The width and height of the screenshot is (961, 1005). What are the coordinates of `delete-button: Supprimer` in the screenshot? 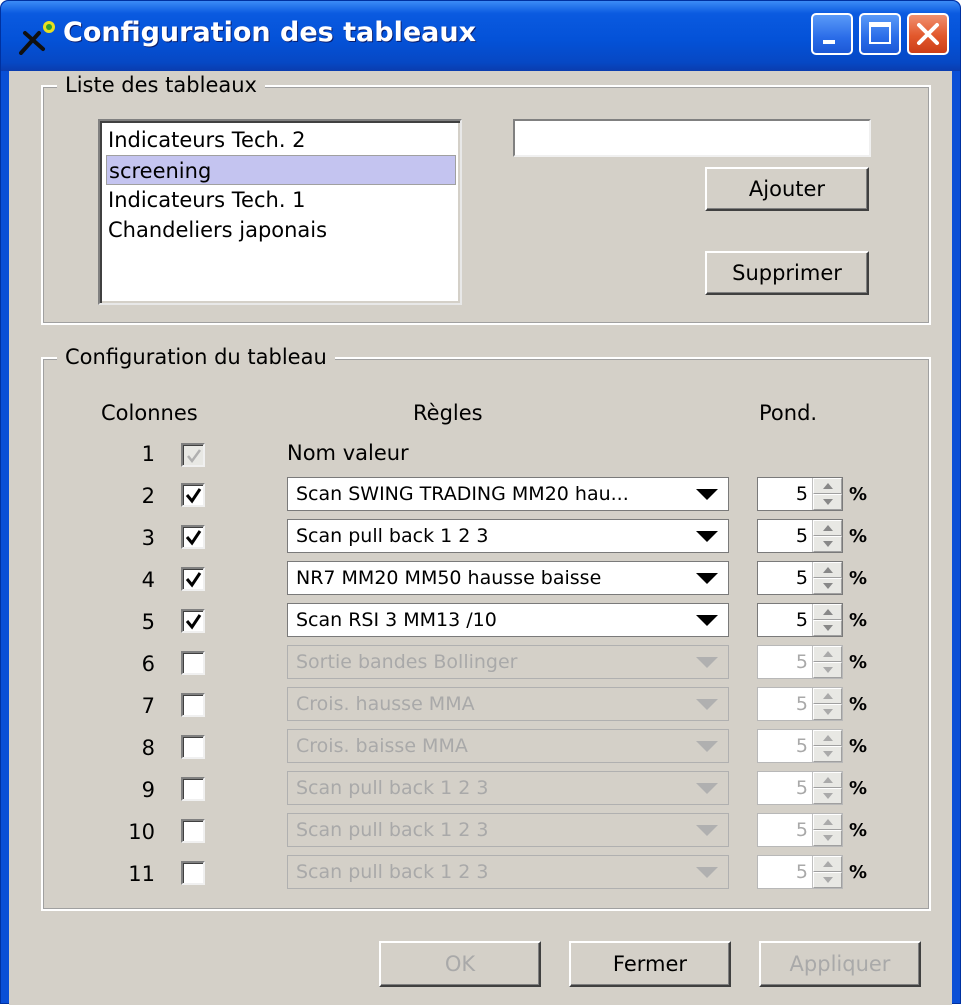 It's located at (787, 273).